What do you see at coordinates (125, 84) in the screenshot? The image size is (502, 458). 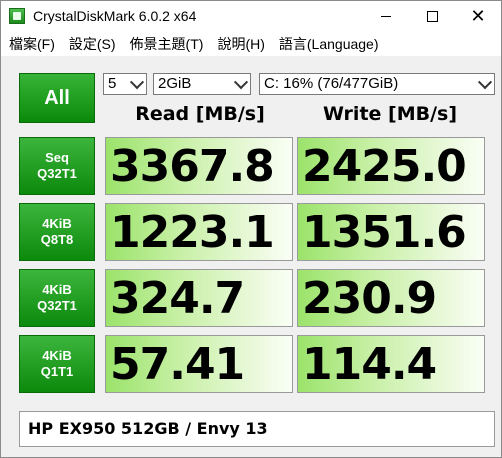 I see `test-count-select: 5` at bounding box center [125, 84].